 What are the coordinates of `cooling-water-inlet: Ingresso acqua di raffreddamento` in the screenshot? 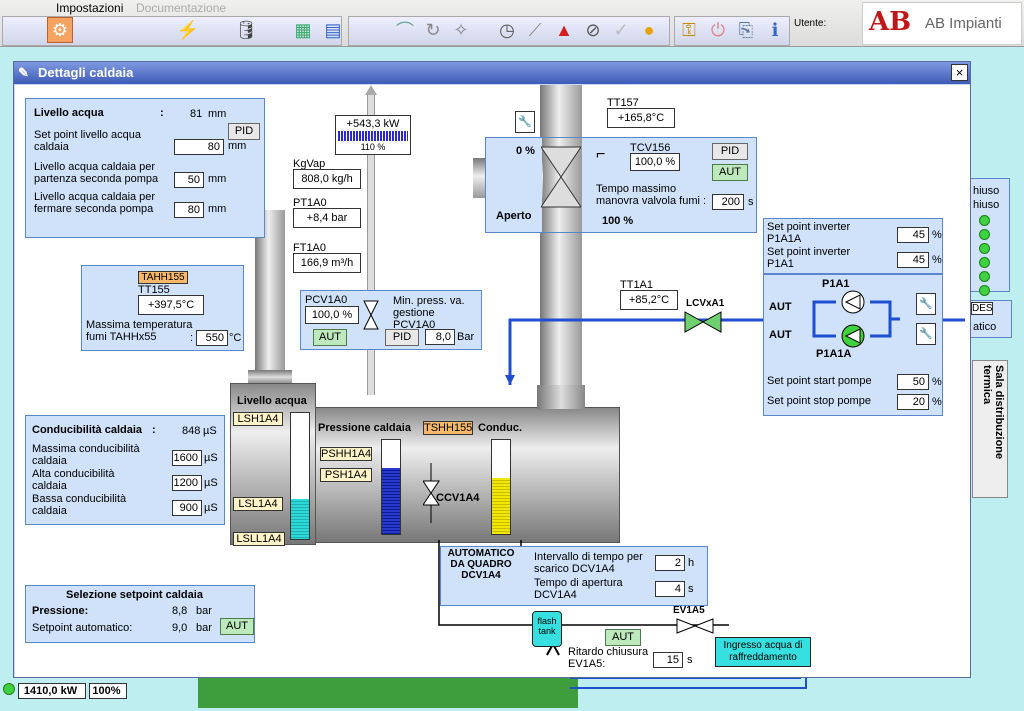 It's located at (763, 652).